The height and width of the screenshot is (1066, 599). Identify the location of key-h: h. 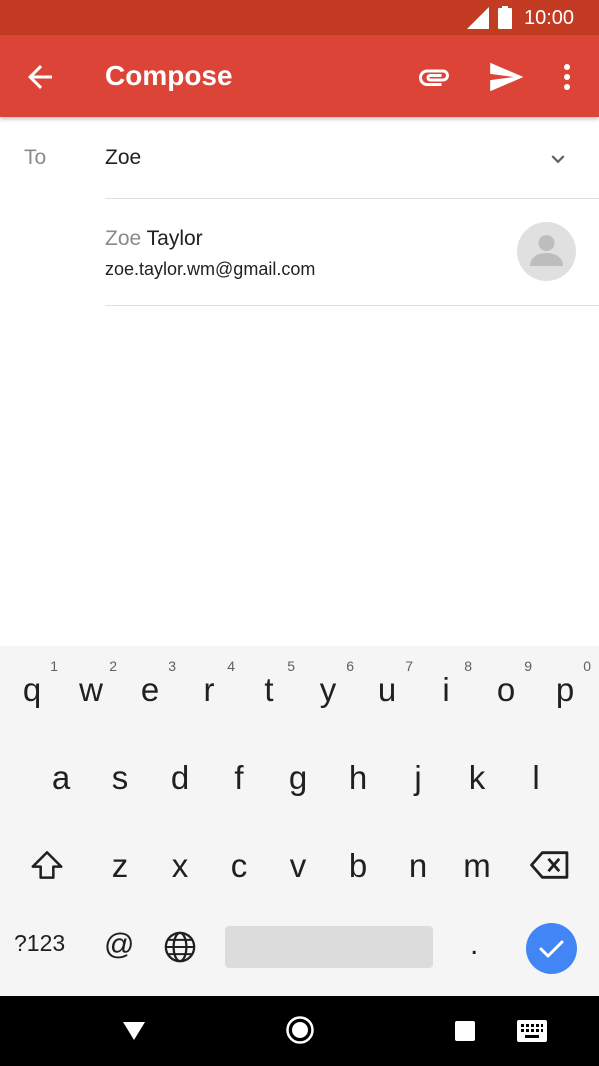
(358, 774).